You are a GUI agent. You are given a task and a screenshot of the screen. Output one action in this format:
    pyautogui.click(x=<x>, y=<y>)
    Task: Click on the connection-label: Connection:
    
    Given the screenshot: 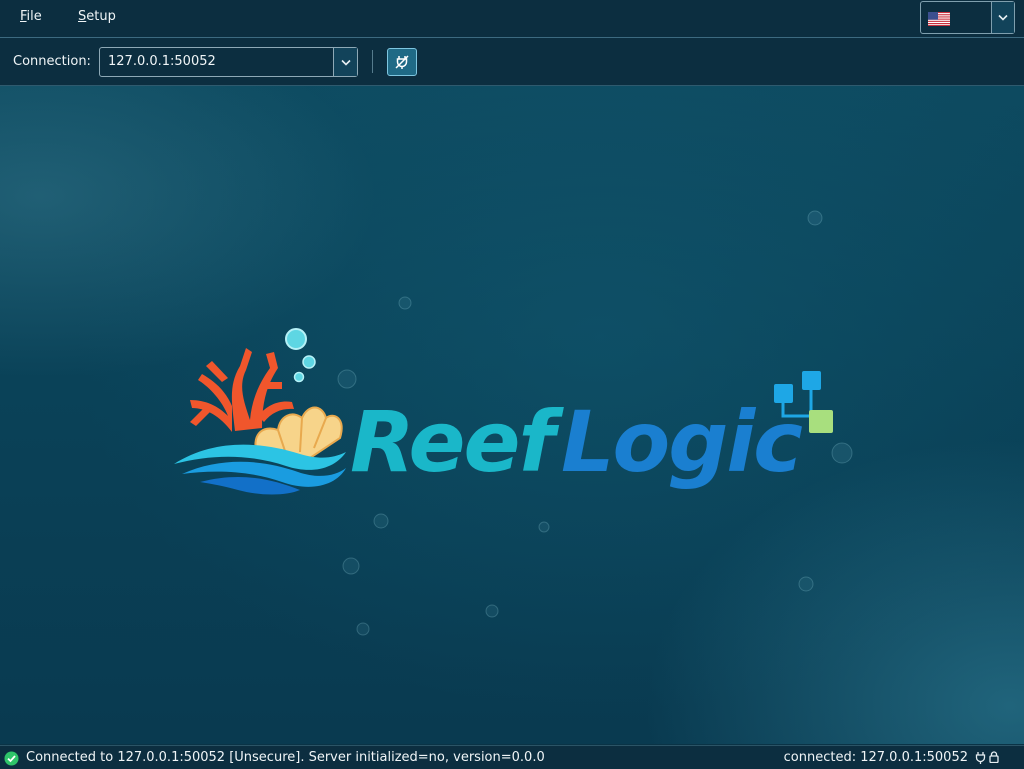 What is the action you would take?
    pyautogui.click(x=52, y=61)
    